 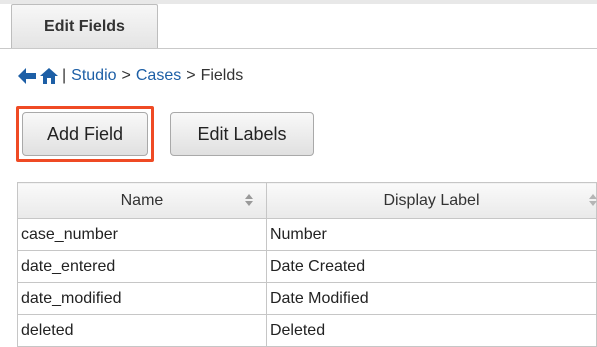 I want to click on tab-strip: Edit Fields, so click(x=298, y=24).